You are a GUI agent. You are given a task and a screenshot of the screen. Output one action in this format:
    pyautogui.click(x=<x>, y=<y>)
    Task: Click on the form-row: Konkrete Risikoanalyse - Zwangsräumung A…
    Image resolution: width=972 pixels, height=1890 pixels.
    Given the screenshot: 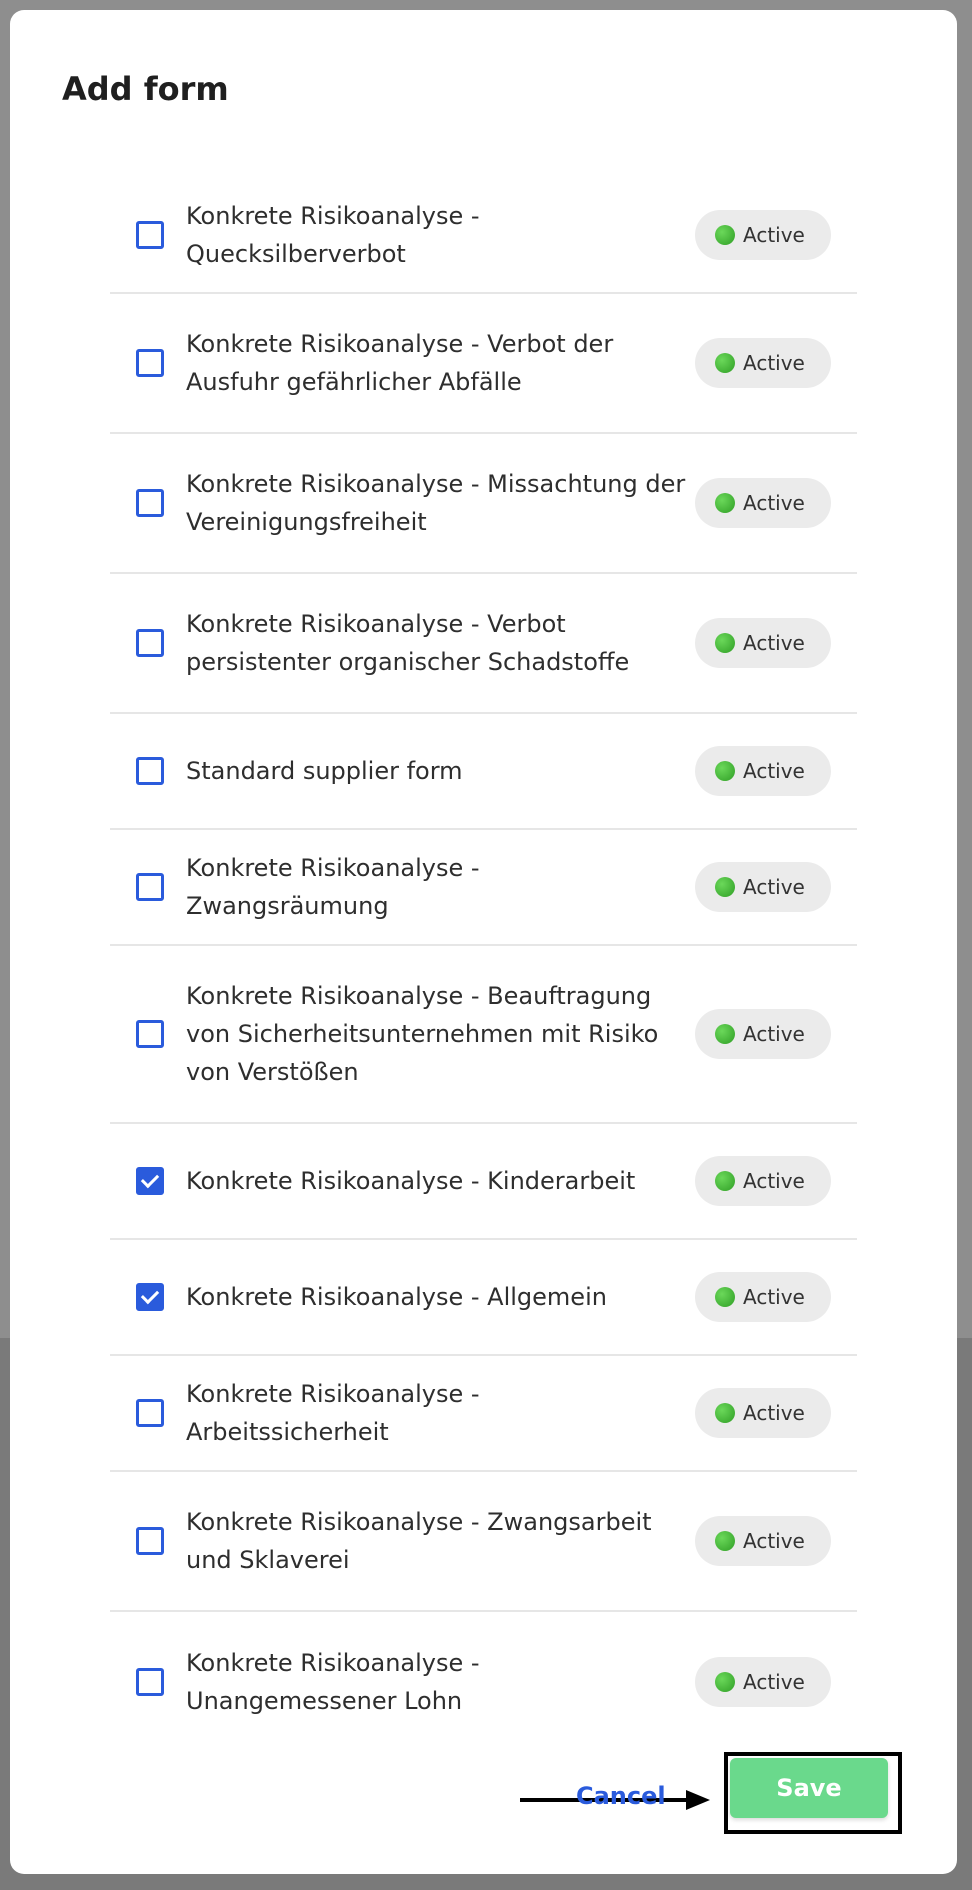 What is the action you would take?
    pyautogui.click(x=483, y=888)
    